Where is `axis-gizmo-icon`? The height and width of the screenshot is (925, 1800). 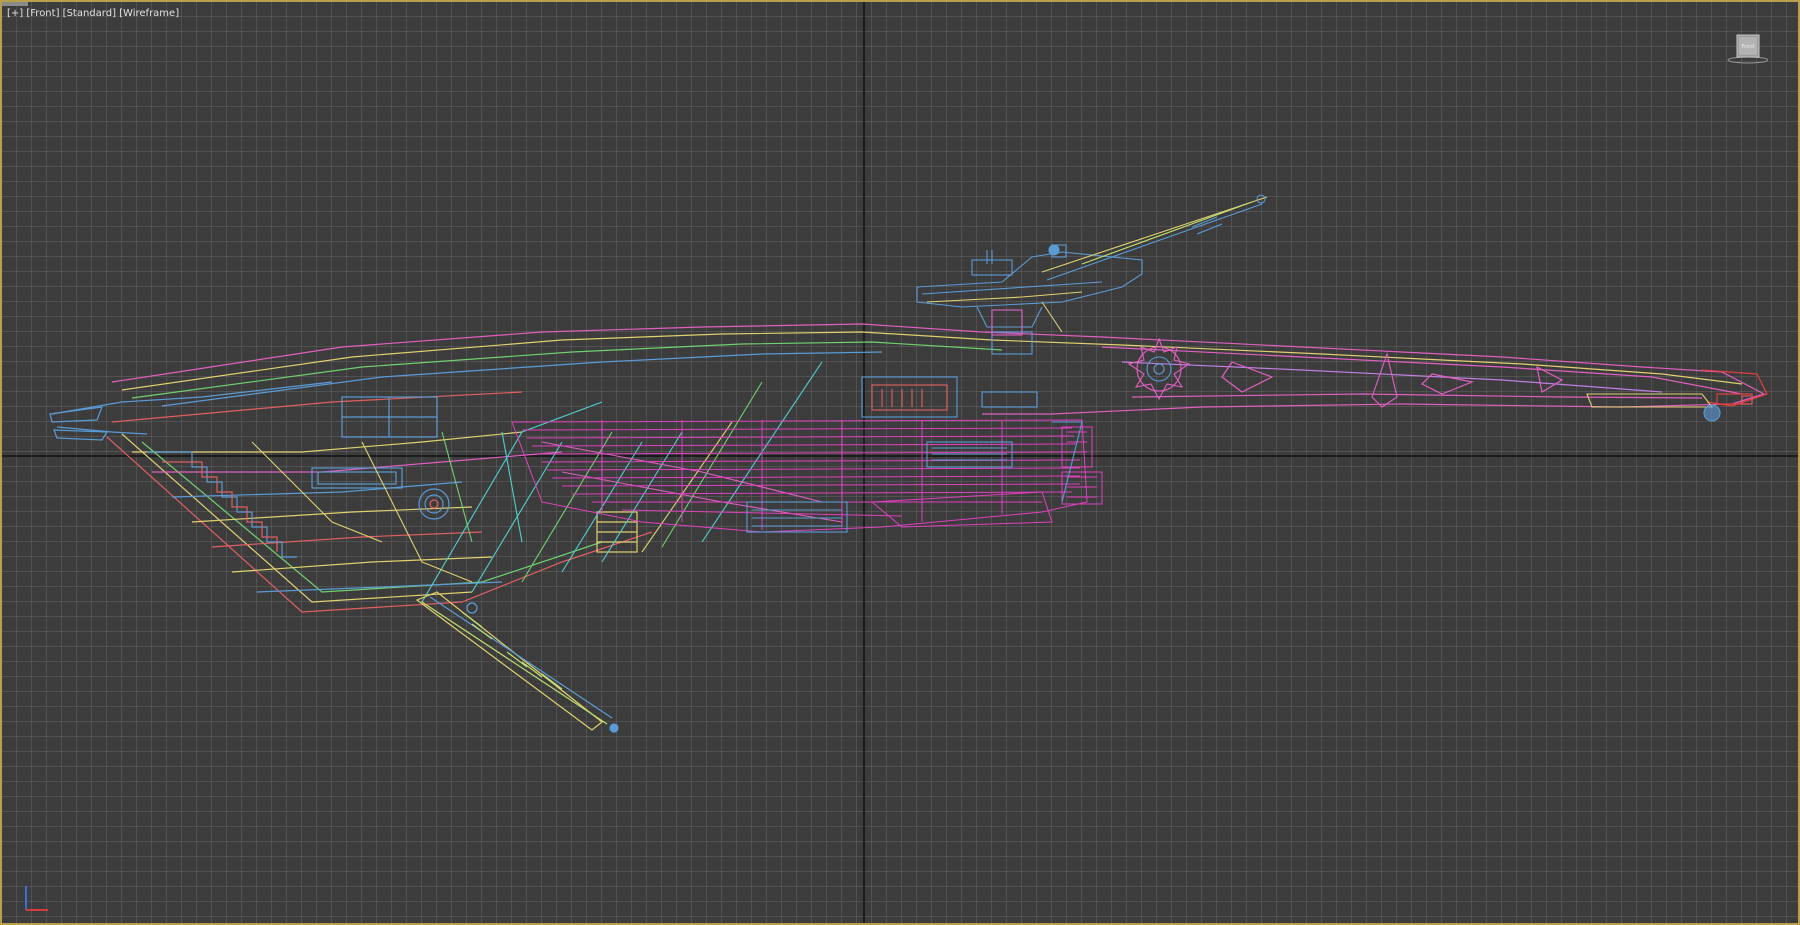
axis-gizmo-icon is located at coordinates (38, 898).